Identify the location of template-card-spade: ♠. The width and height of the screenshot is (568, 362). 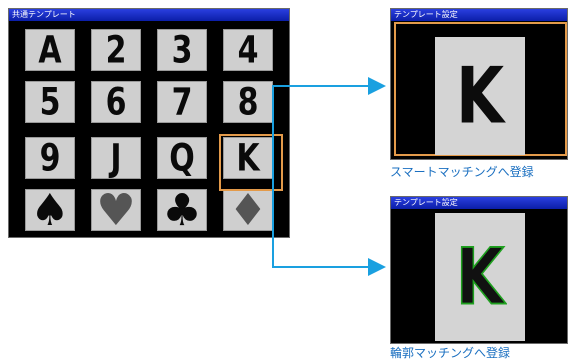
(50, 210).